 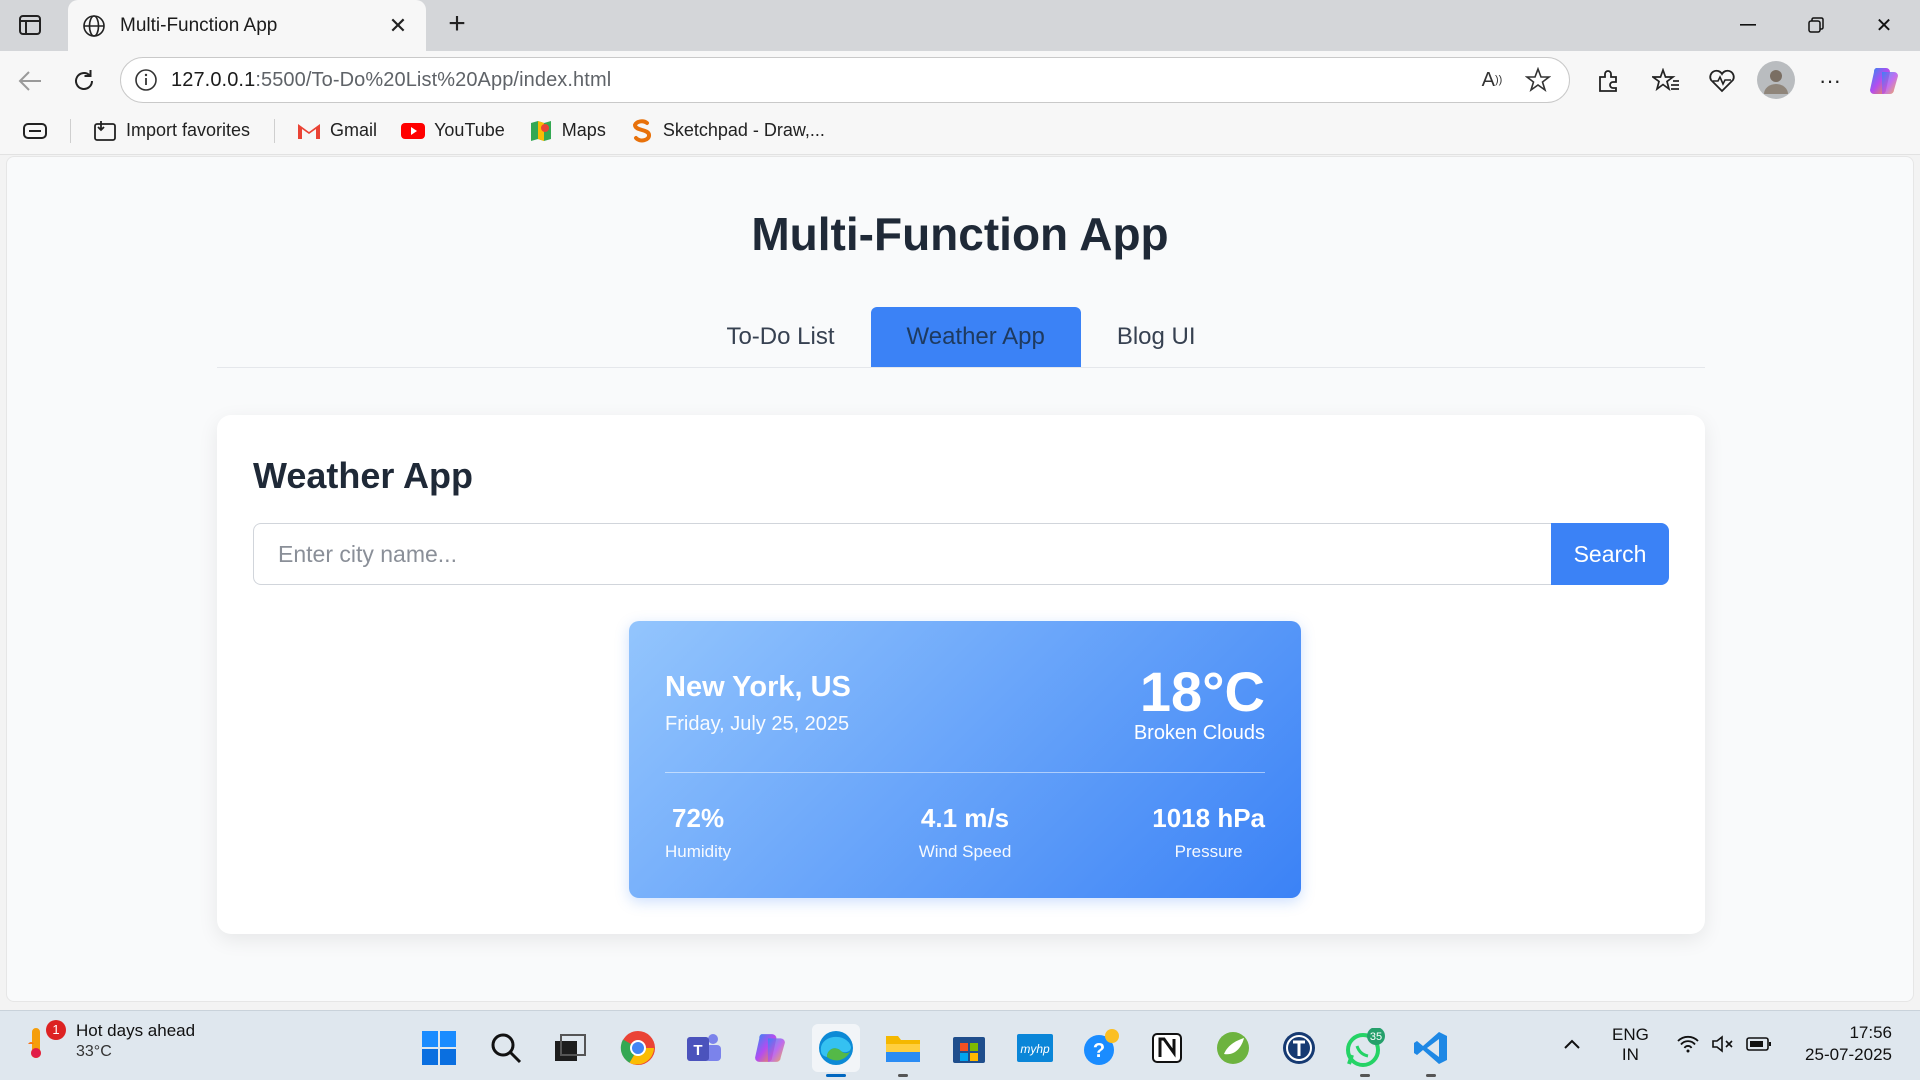 What do you see at coordinates (94, 1051) in the screenshot?
I see `weather-widget-temp: 33°C` at bounding box center [94, 1051].